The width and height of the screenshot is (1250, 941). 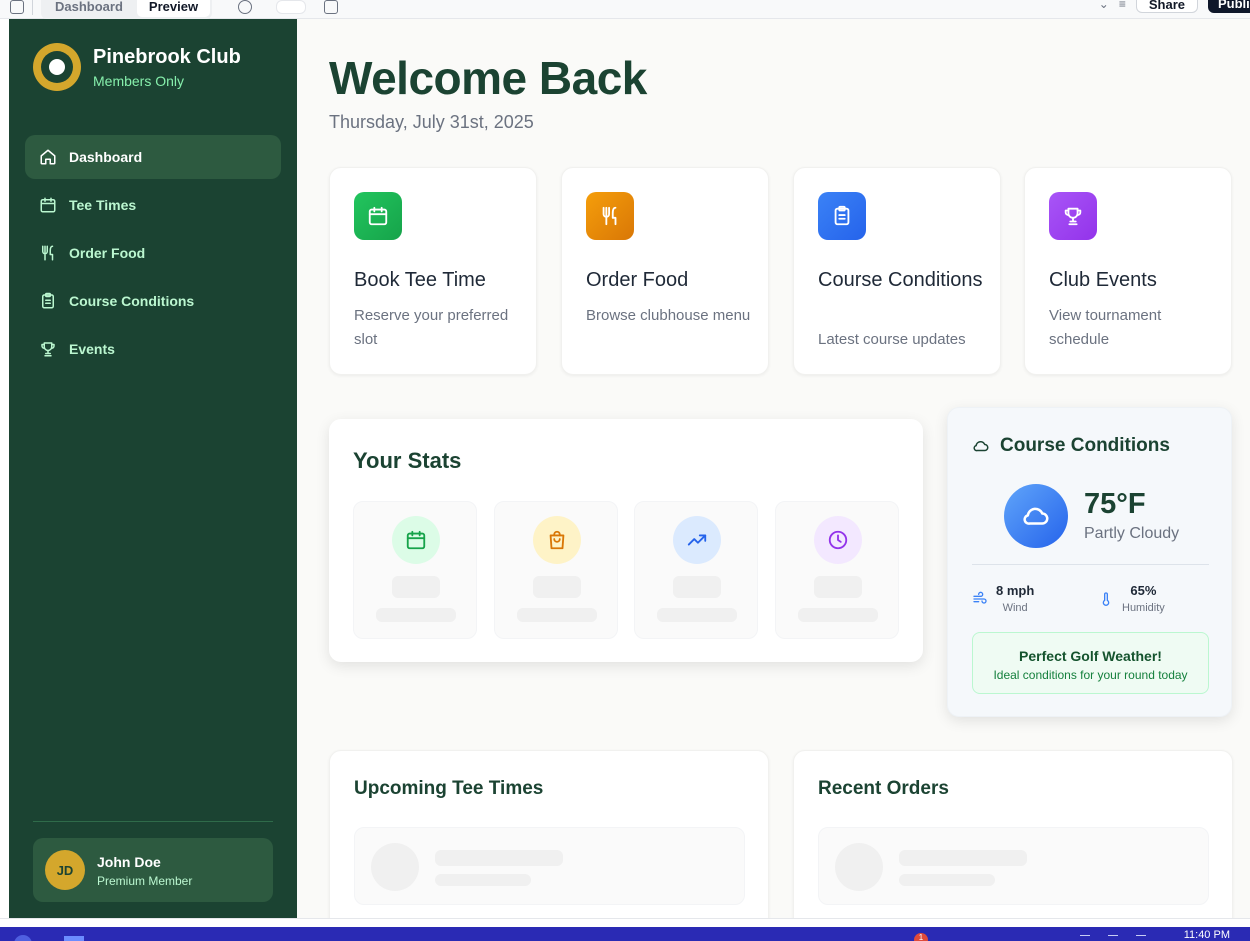 What do you see at coordinates (921, 937) in the screenshot?
I see `notification-badge: 1` at bounding box center [921, 937].